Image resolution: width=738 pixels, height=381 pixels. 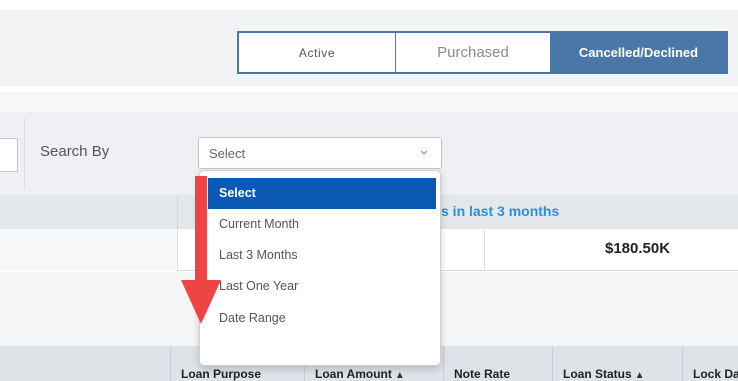 I want to click on tab-active: Active, so click(x=317, y=52).